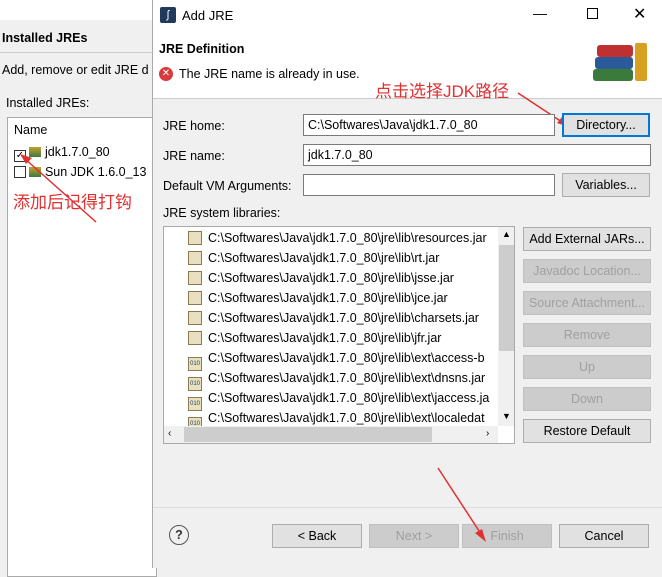 The image size is (662, 577). What do you see at coordinates (45, 38) in the screenshot?
I see `page-title: Installed JREs` at bounding box center [45, 38].